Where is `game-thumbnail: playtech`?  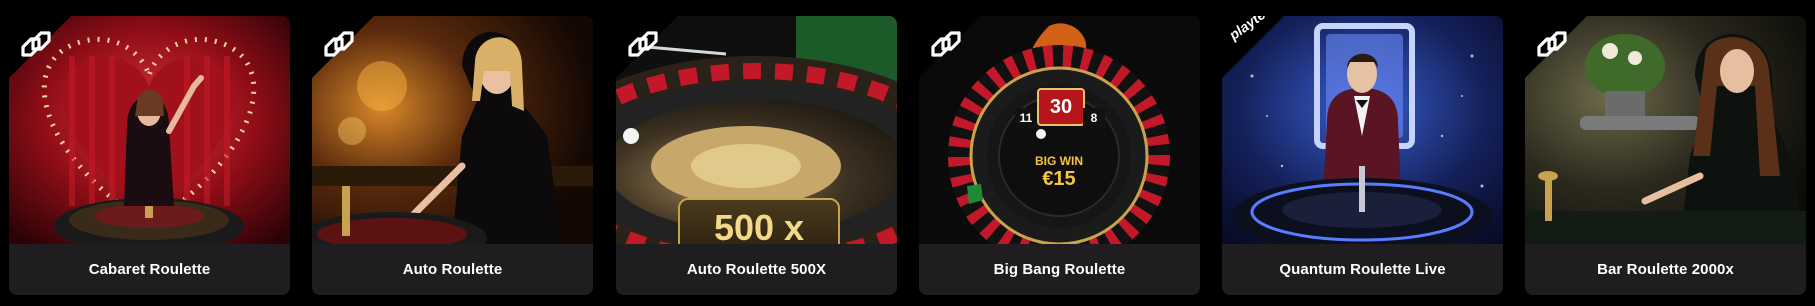 game-thumbnail: playtech is located at coordinates (1362, 130).